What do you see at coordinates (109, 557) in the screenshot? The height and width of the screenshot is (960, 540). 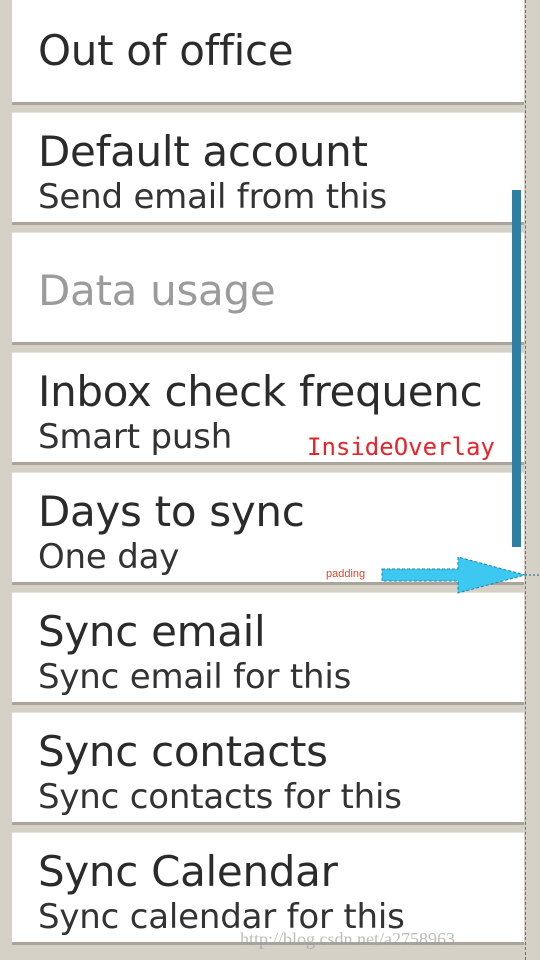 I see `pref-summary: One day` at bounding box center [109, 557].